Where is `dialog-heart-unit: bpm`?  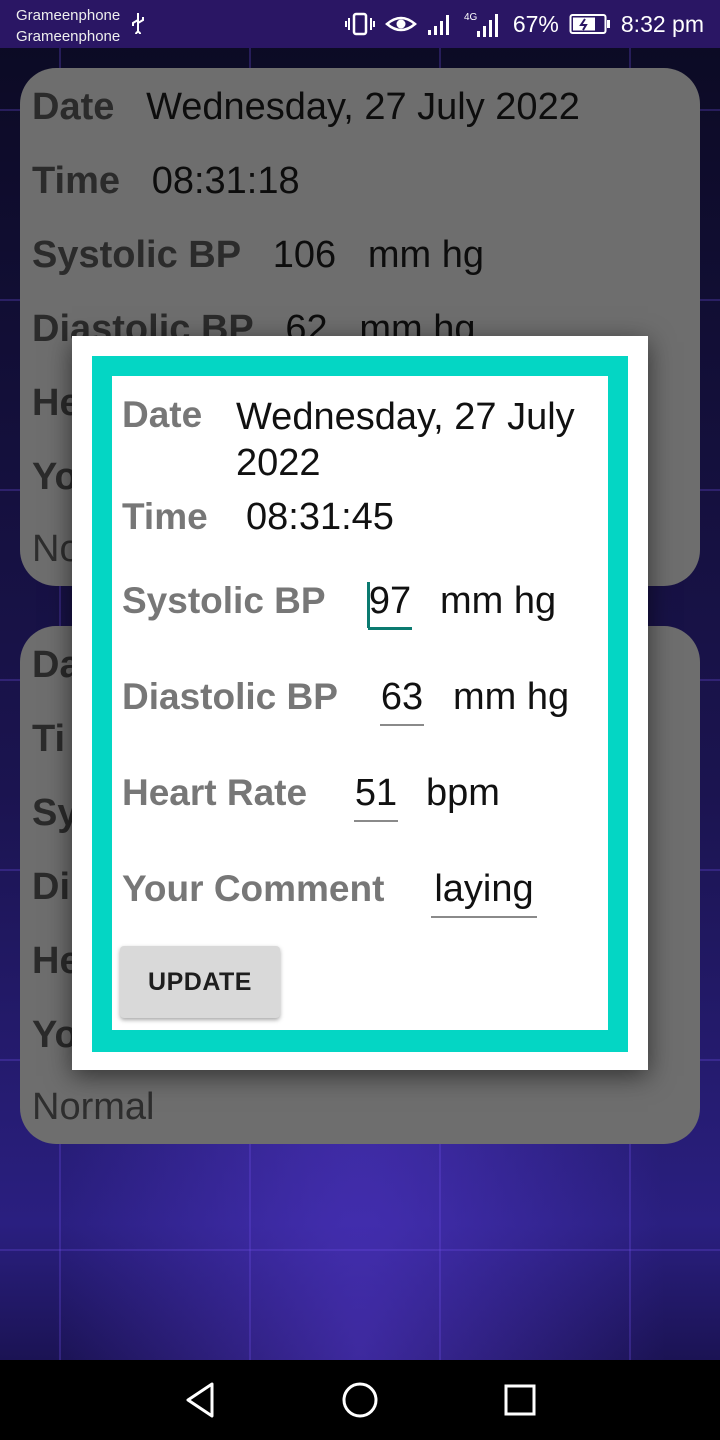
dialog-heart-unit: bpm is located at coordinates (463, 793).